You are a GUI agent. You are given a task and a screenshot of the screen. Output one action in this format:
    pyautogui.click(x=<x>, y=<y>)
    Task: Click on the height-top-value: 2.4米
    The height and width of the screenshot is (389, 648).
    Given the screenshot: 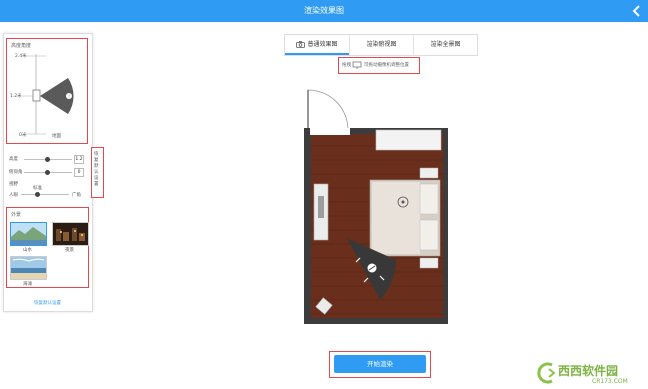 What is the action you would take?
    pyautogui.click(x=21, y=56)
    